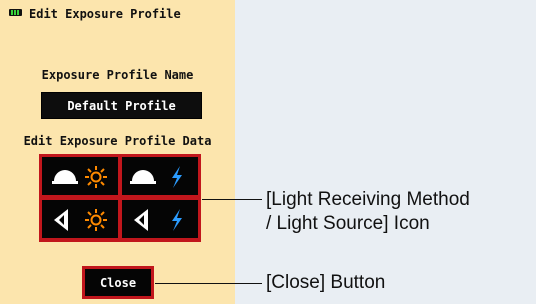 The height and width of the screenshot is (304, 536). I want to click on icon-callout-line, so click(232, 199).